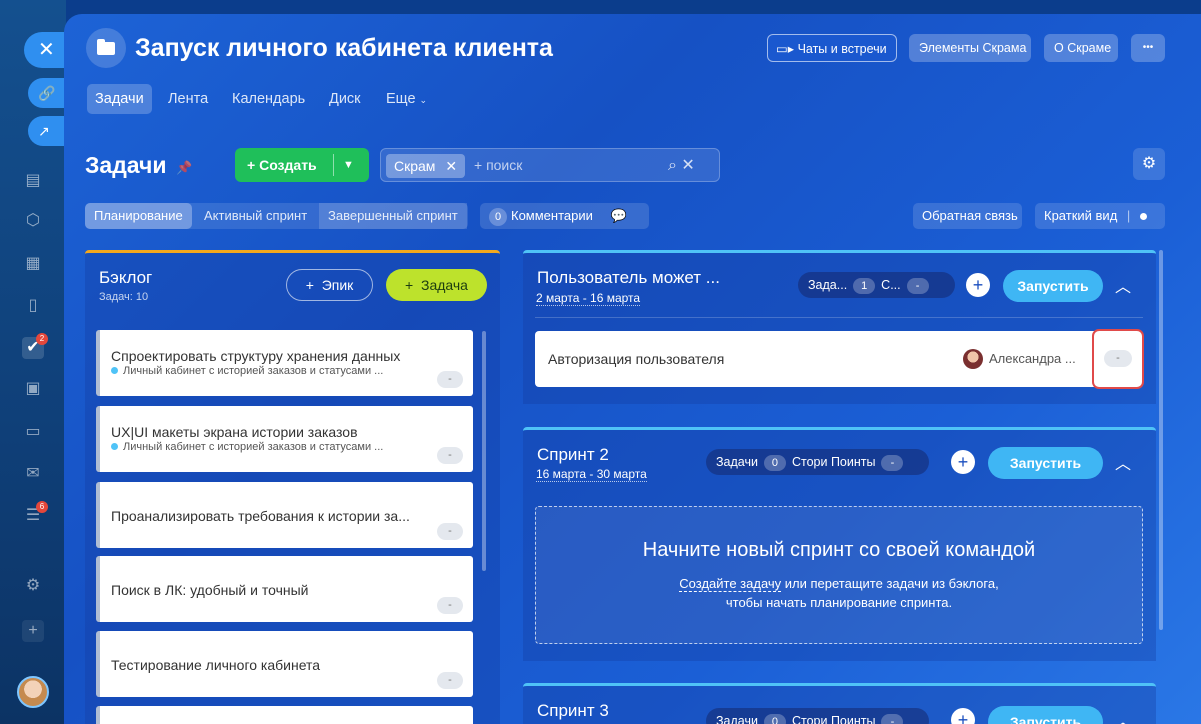 The image size is (1201, 724). I want to click on sprint-title: Спринт 2, so click(573, 455).